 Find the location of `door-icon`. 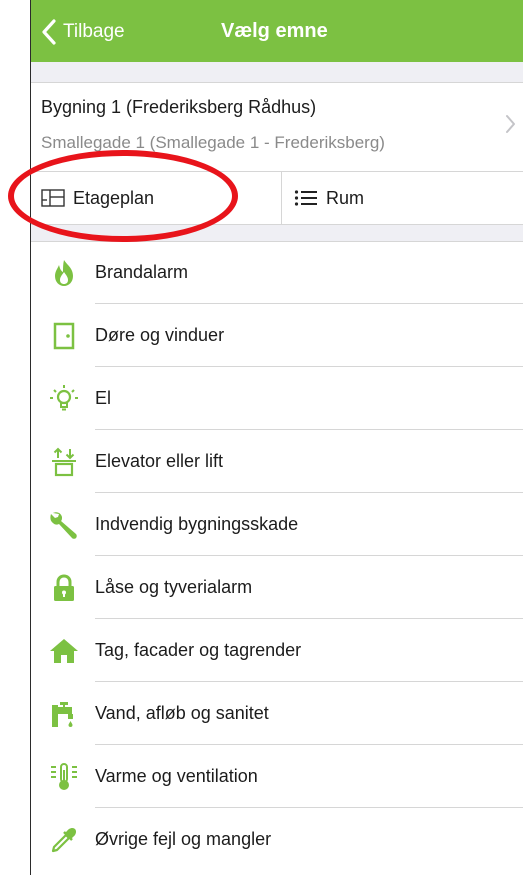

door-icon is located at coordinates (64, 336).